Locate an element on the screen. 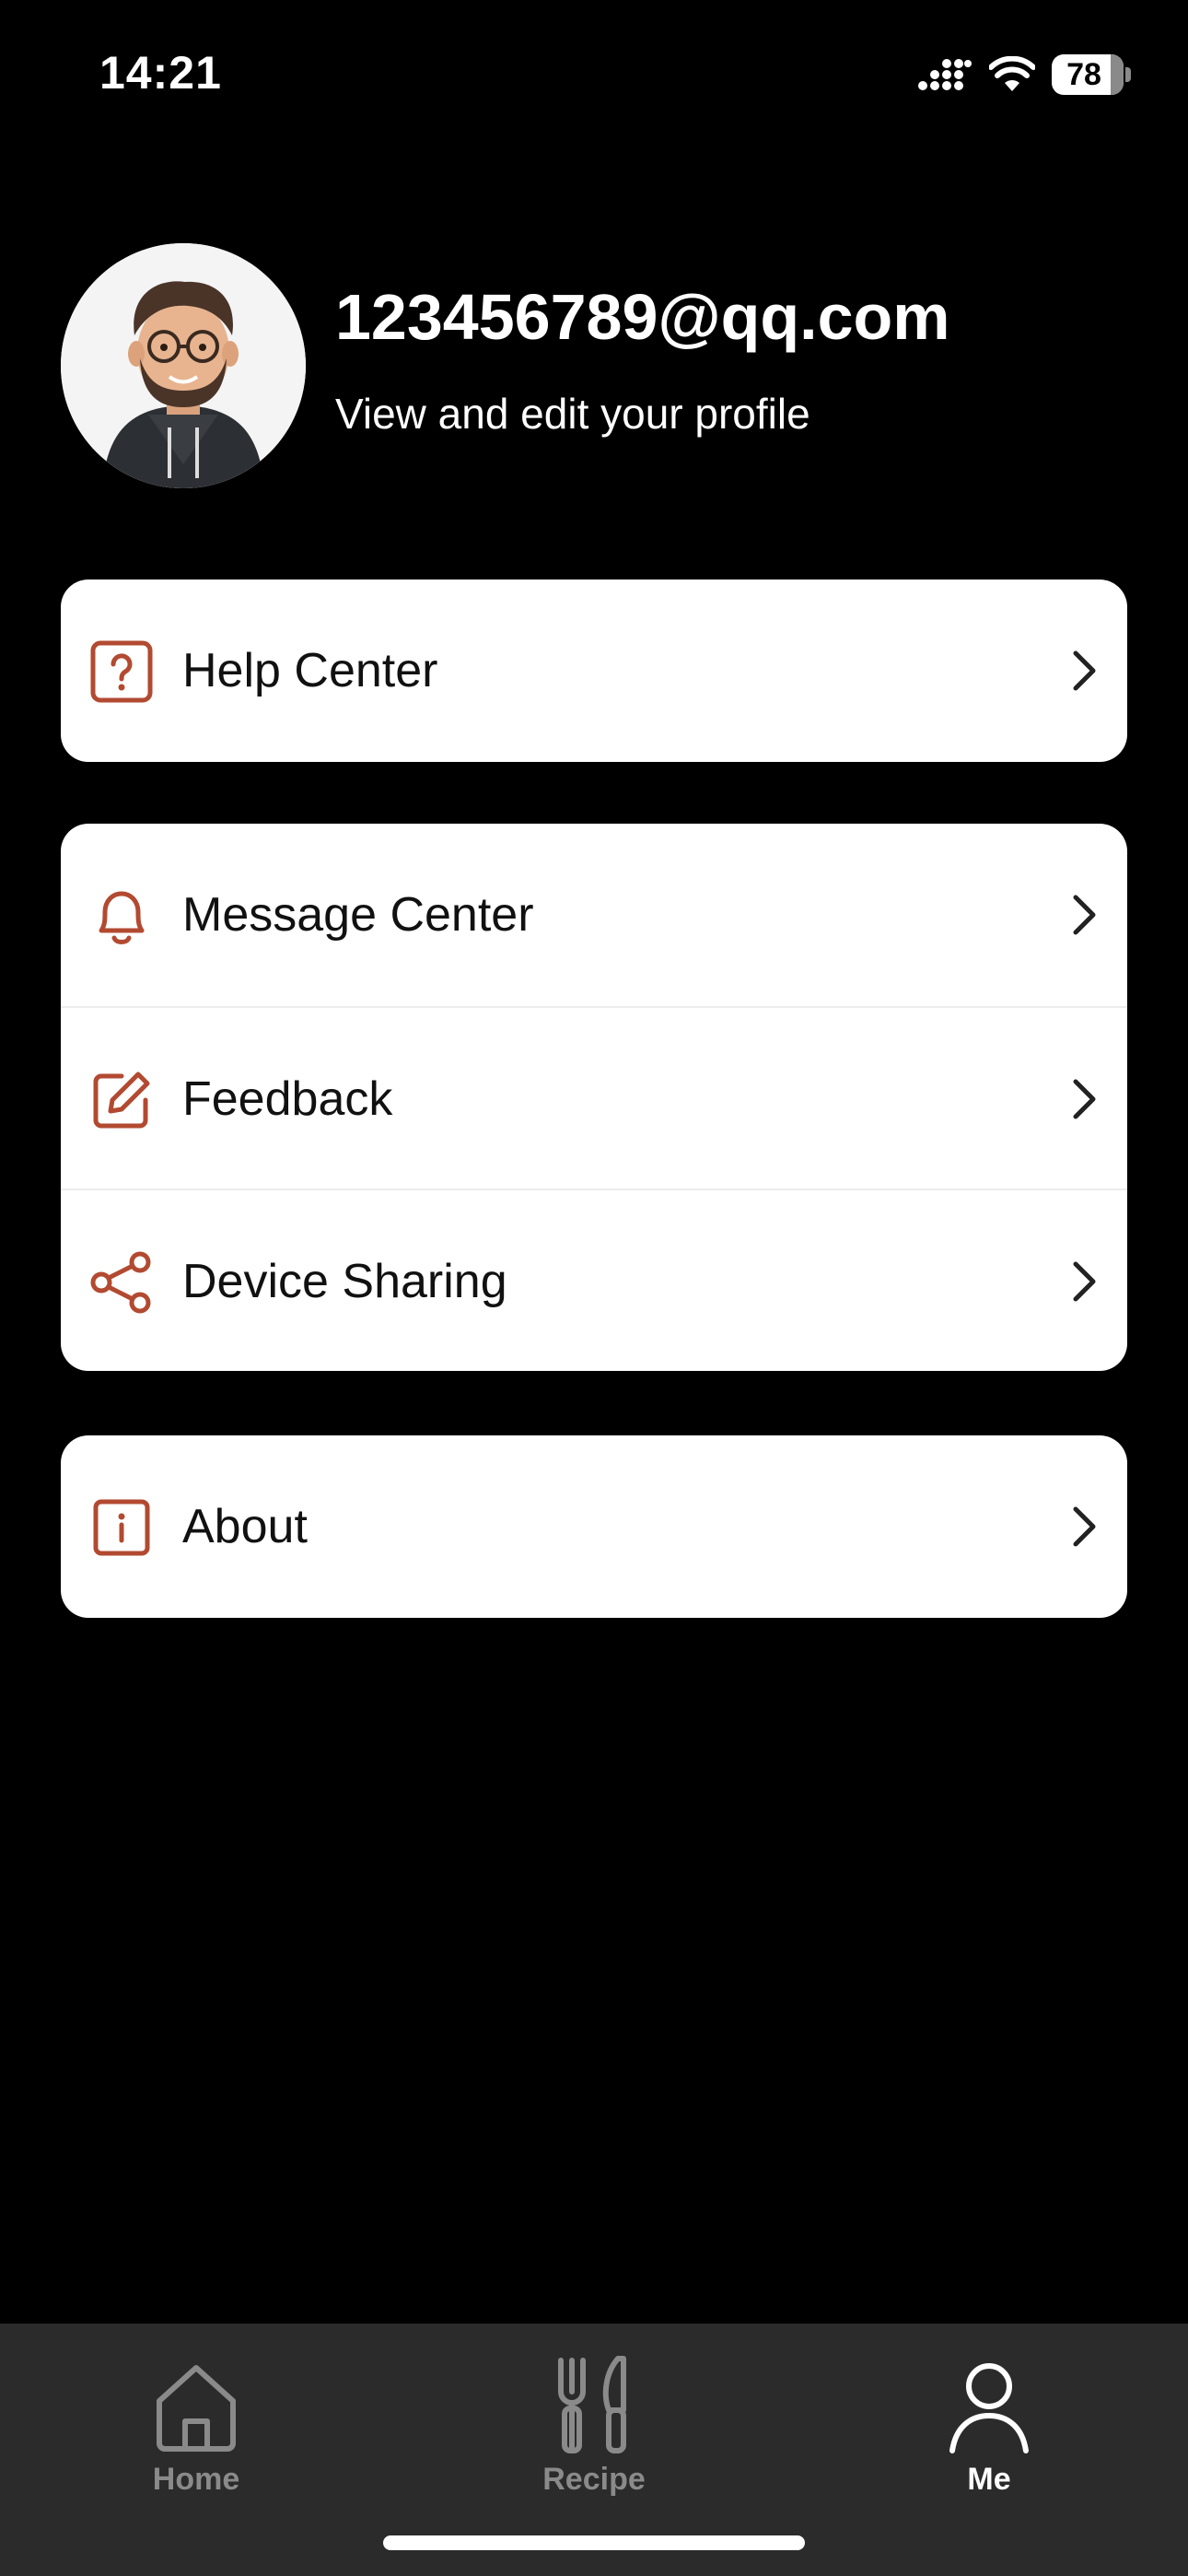  avatar is located at coordinates (183, 365).